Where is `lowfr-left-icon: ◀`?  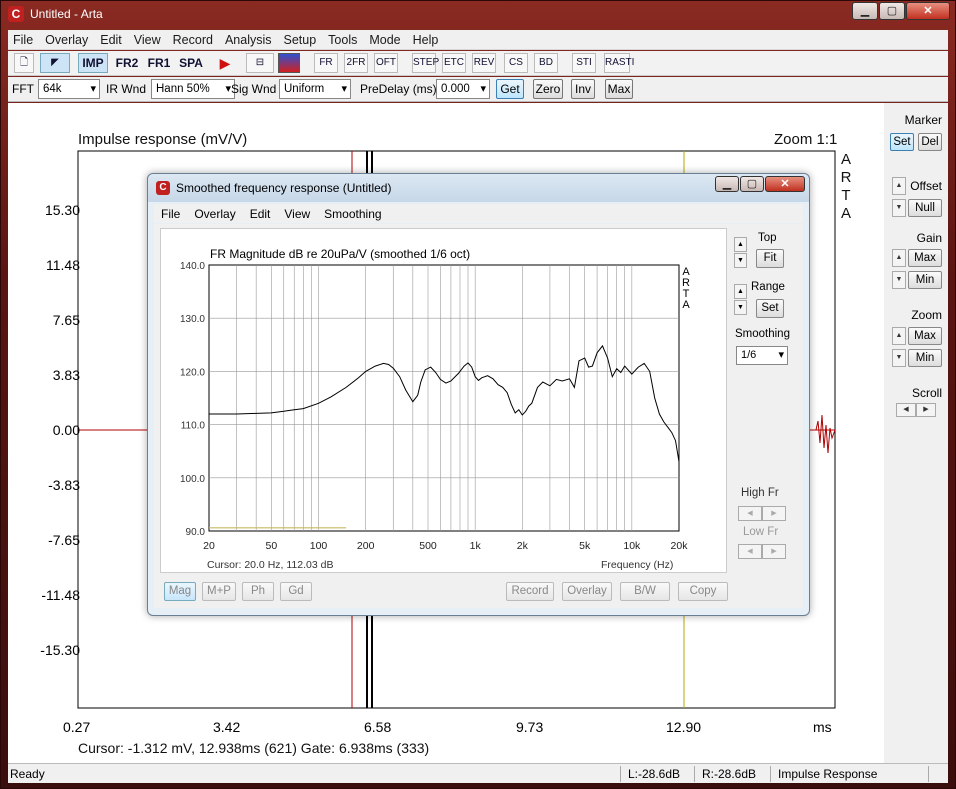 lowfr-left-icon: ◀ is located at coordinates (750, 551).